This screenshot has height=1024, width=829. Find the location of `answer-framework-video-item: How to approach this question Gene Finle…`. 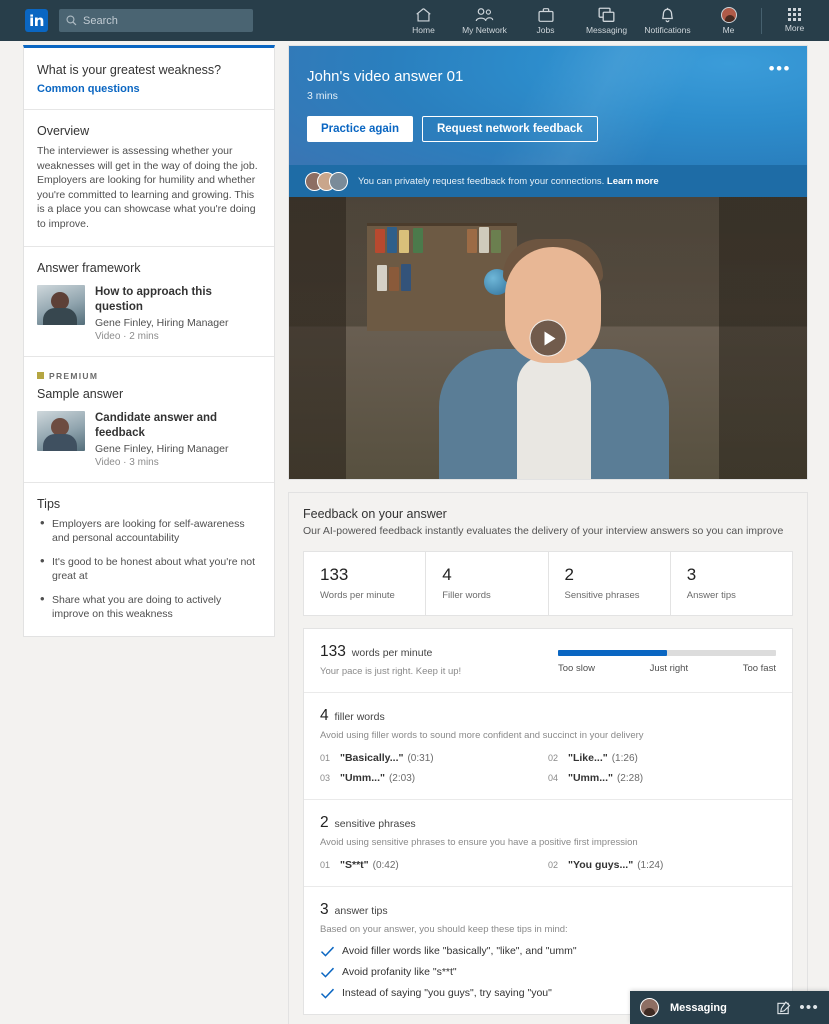

answer-framework-video-item: How to approach this question Gene Finle… is located at coordinates (149, 313).